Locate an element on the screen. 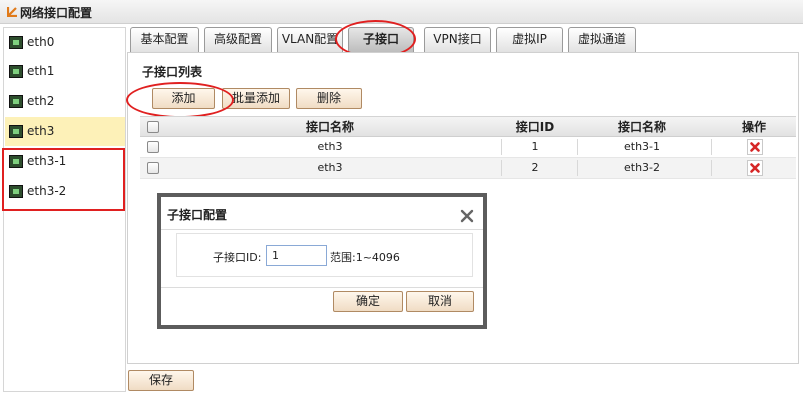 The image size is (803, 396). sidebar-item-label: eth2 is located at coordinates (41, 101).